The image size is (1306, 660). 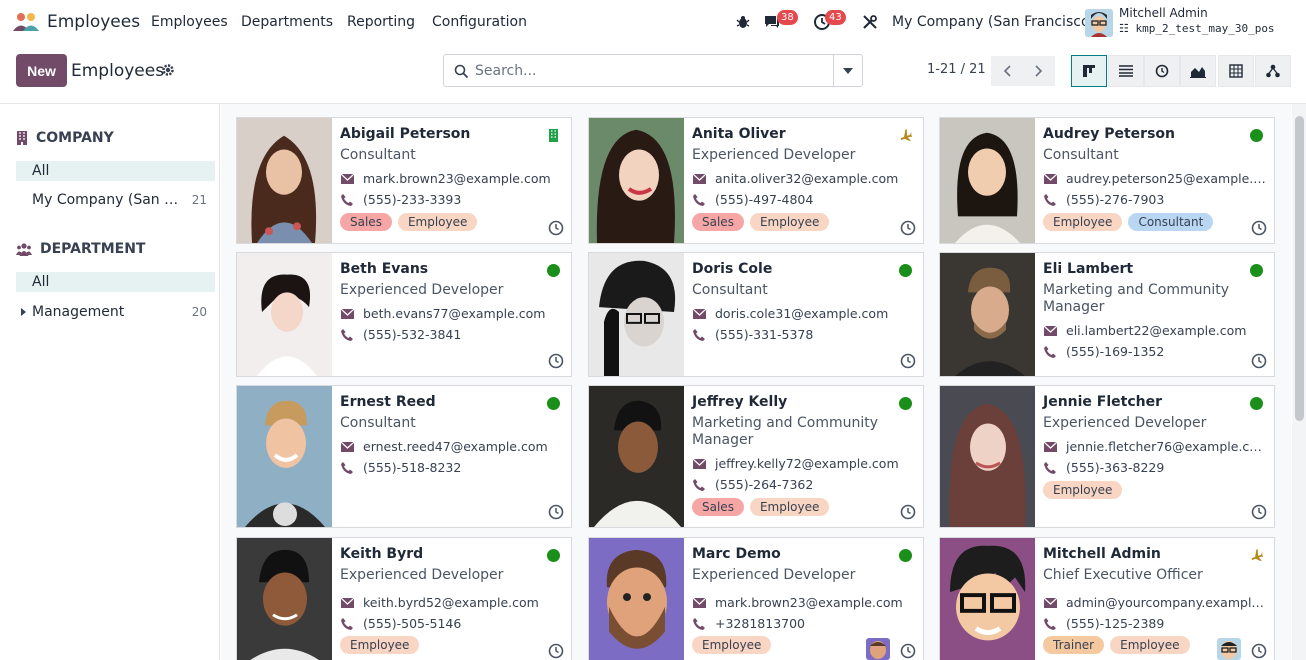 What do you see at coordinates (801, 313) in the screenshot?
I see `employee-email: doris.cole31@example.com` at bounding box center [801, 313].